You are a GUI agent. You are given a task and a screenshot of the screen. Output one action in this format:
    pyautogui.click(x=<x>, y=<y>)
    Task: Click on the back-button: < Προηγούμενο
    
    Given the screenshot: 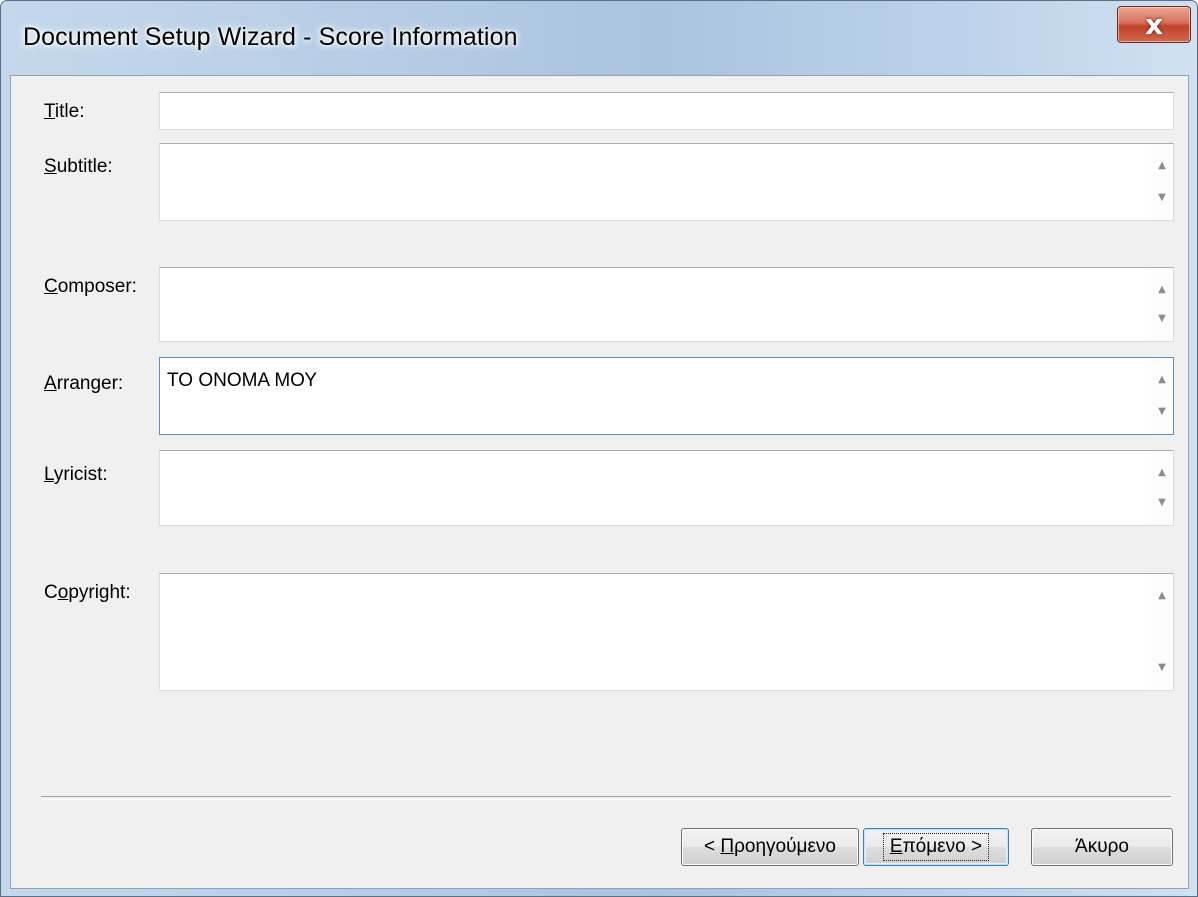 What is the action you would take?
    pyautogui.click(x=770, y=847)
    